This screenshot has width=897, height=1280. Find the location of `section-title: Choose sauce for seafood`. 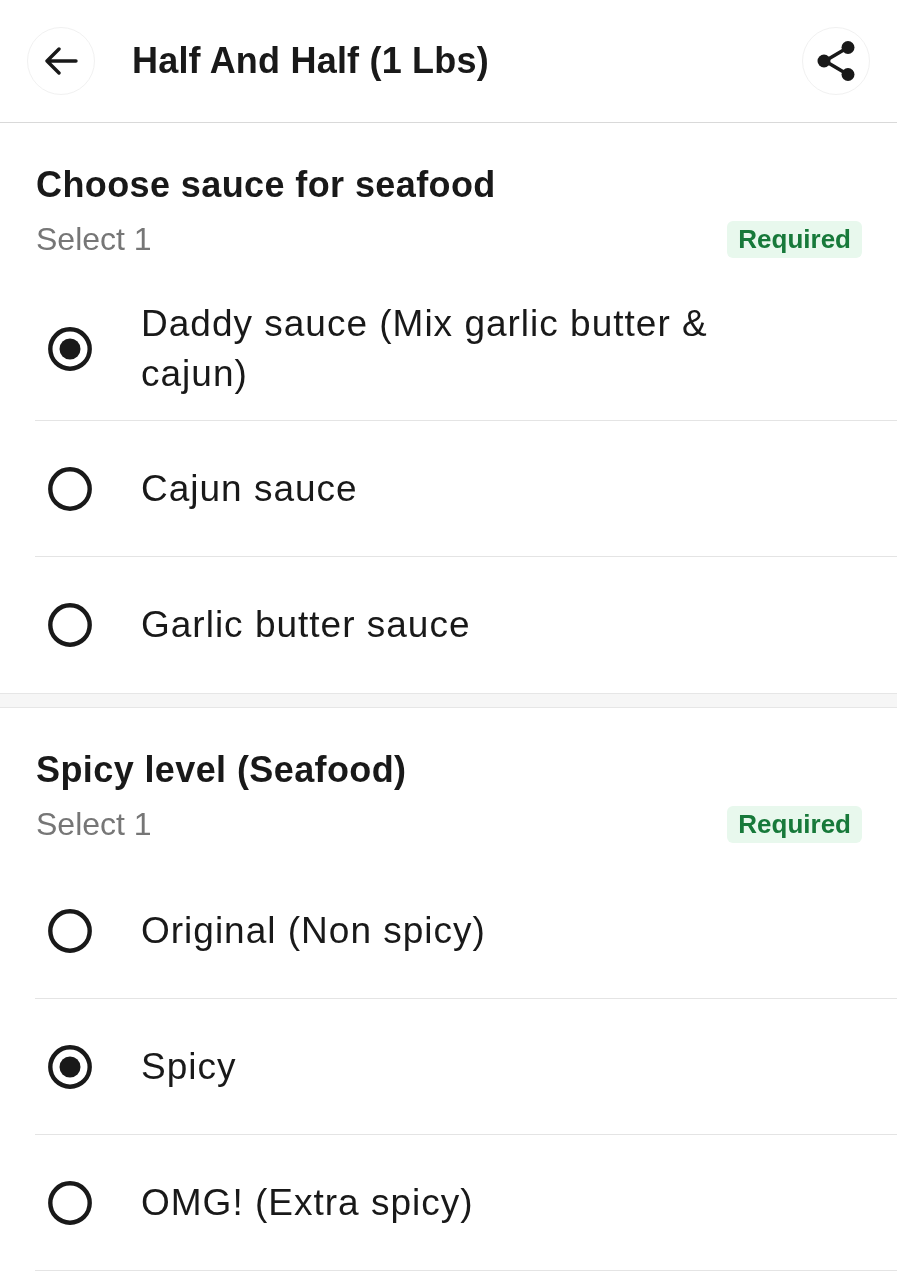

section-title: Choose sauce for seafood is located at coordinates (266, 185).